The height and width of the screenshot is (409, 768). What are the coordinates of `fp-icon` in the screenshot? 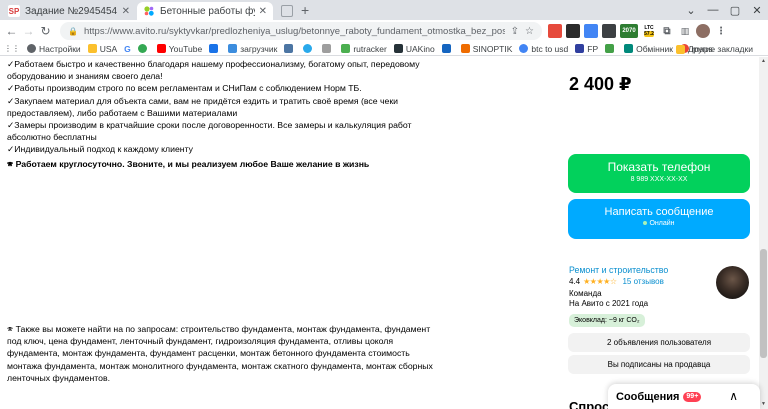 It's located at (580, 48).